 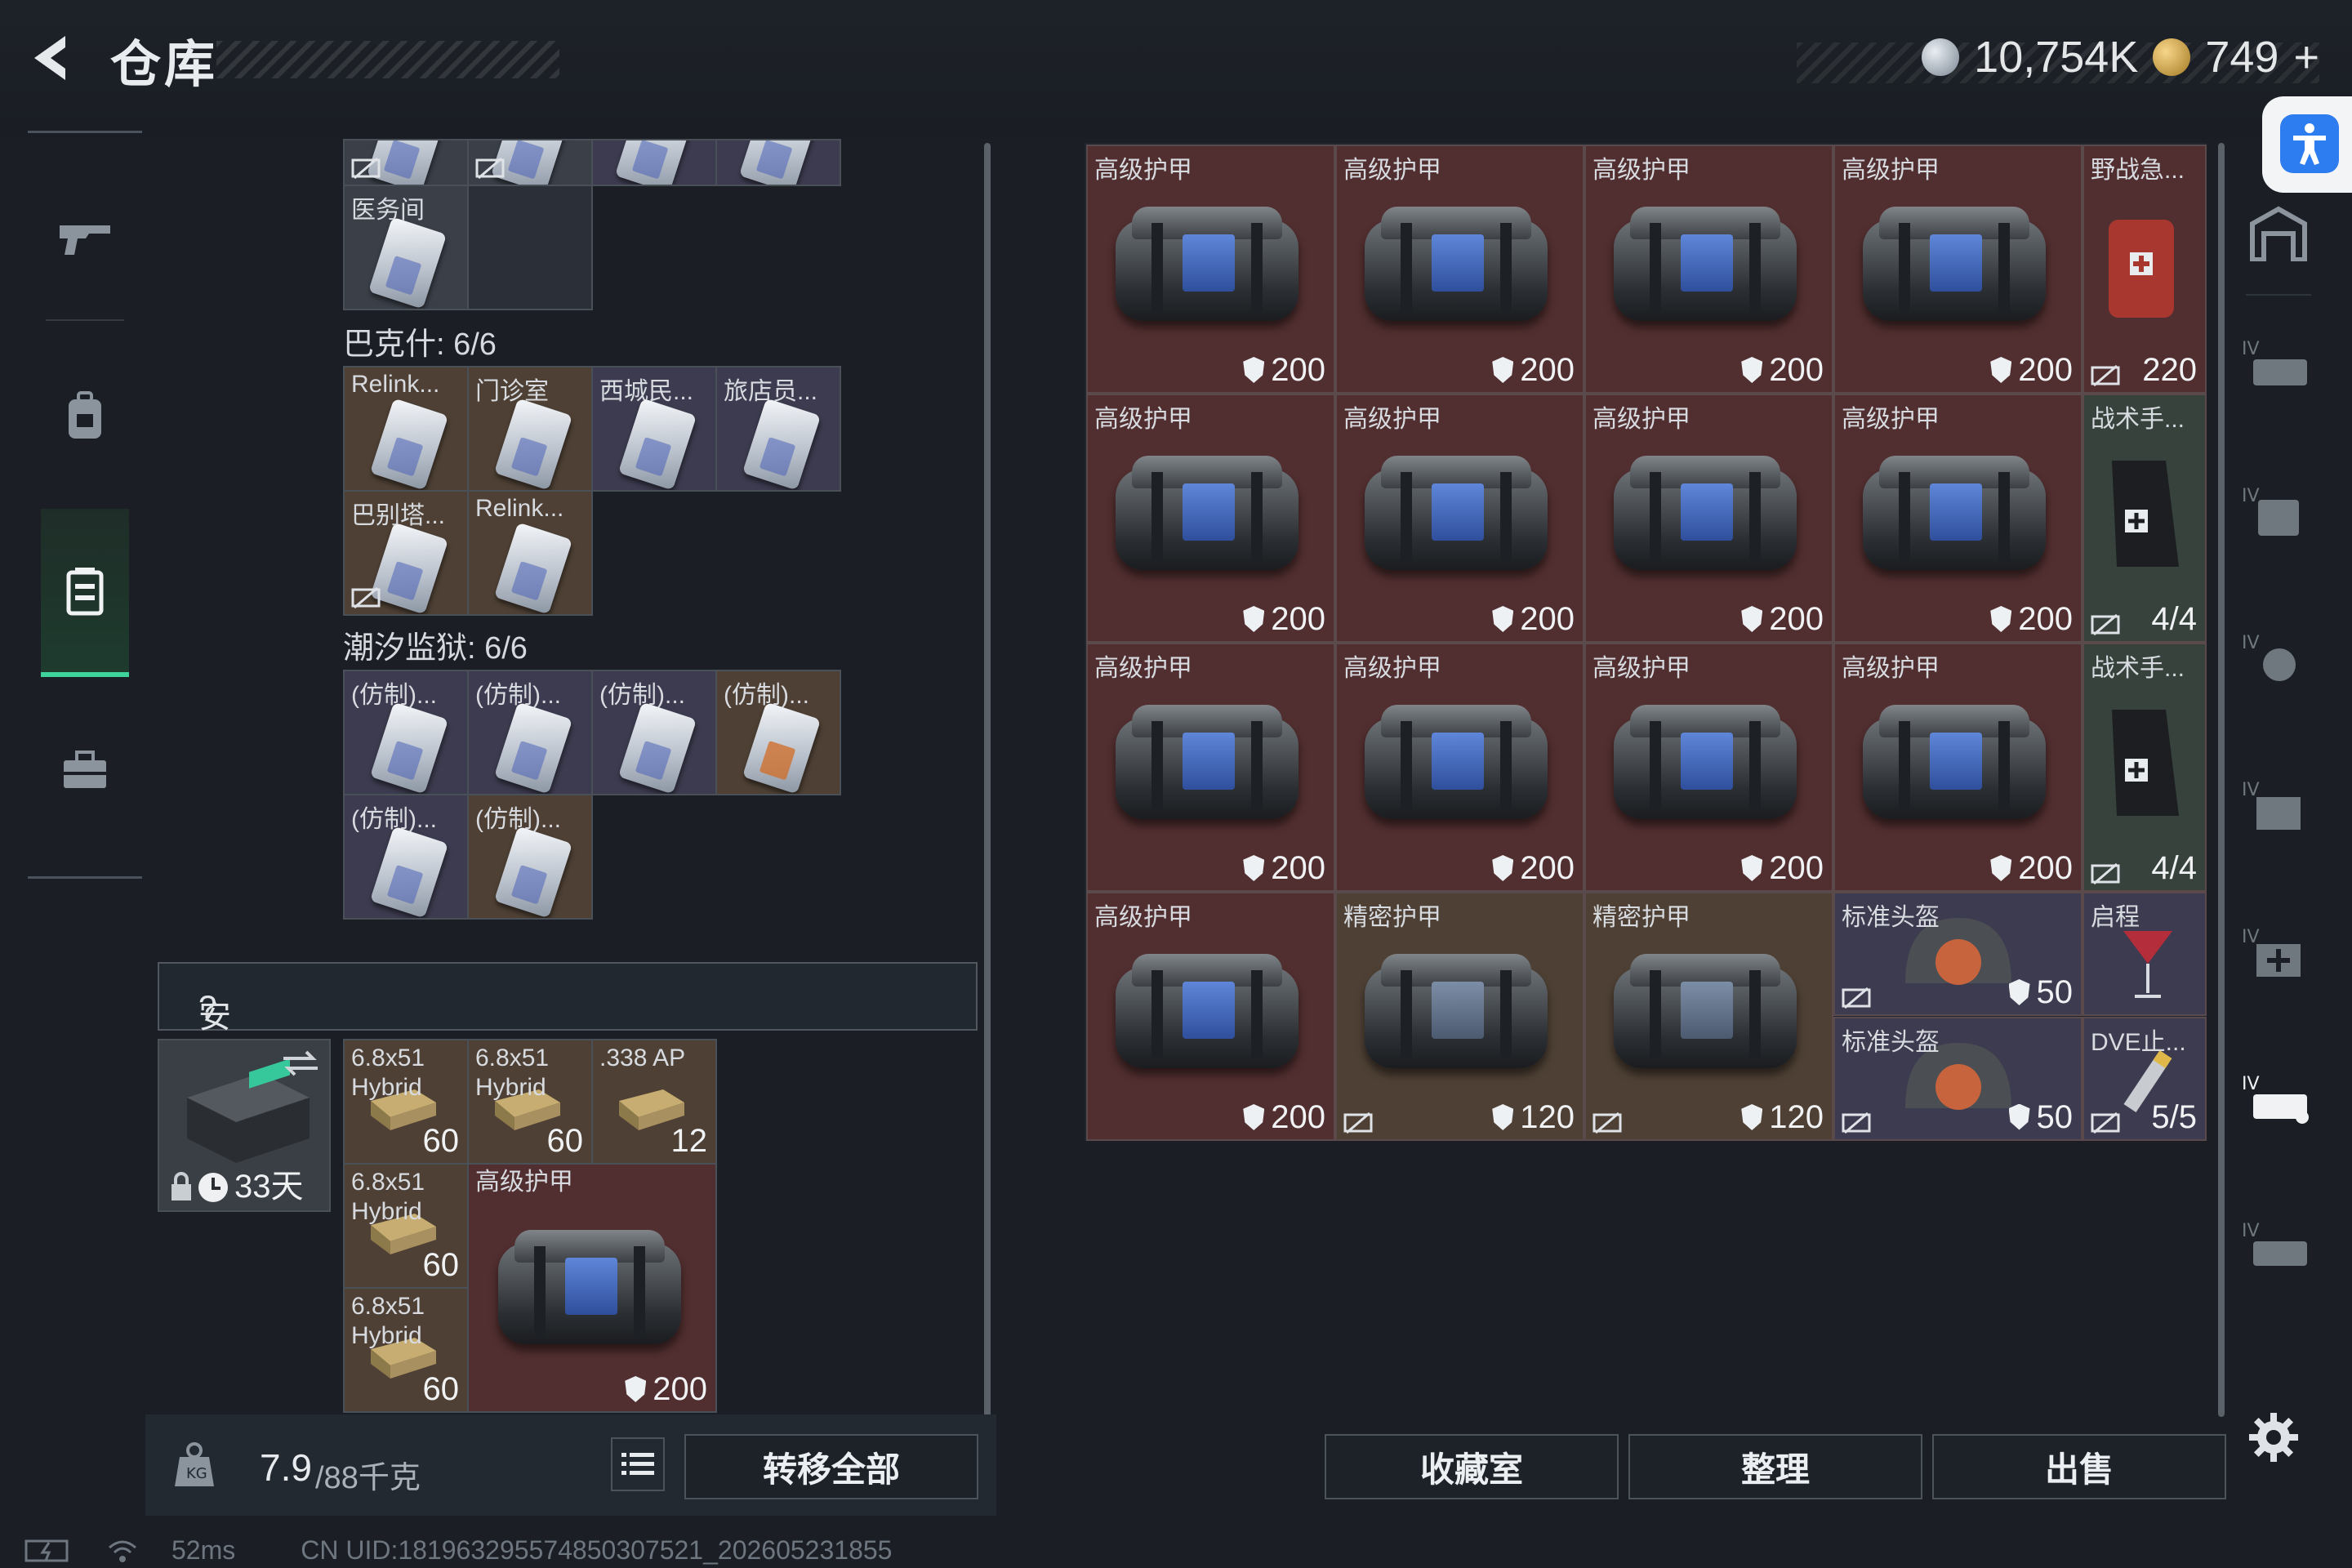 I want to click on weight-max: /88千克, so click(x=368, y=1478).